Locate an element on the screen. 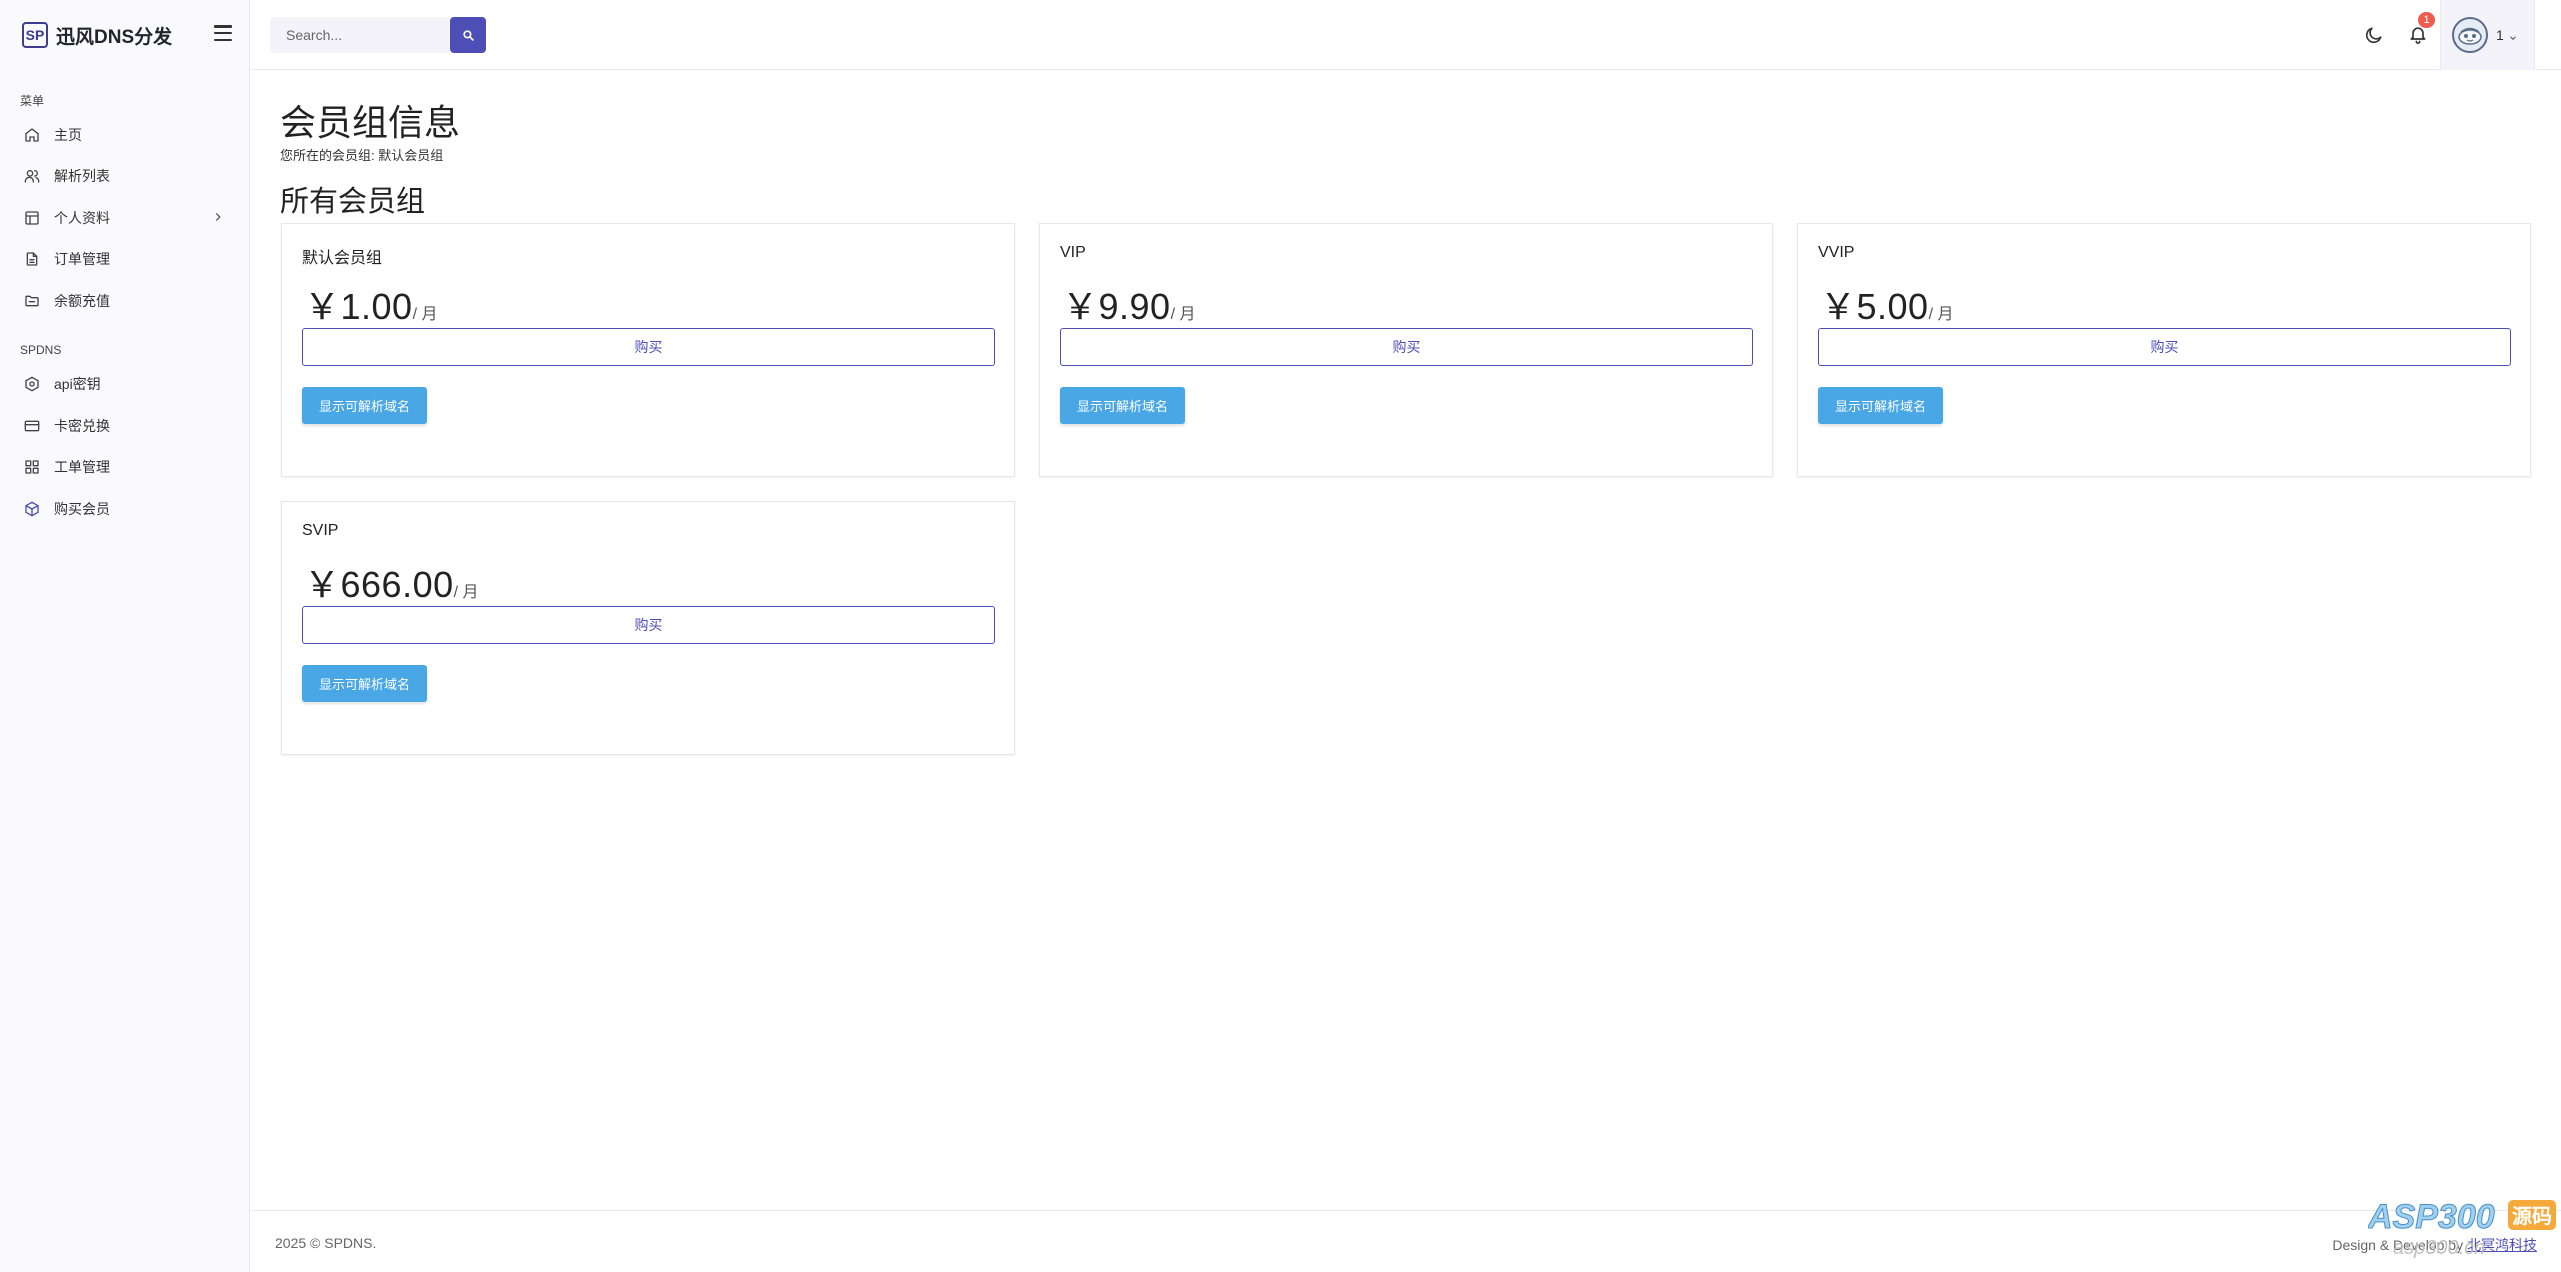  sidebar-item-buy-membership: 购买会员 is located at coordinates (124, 509).